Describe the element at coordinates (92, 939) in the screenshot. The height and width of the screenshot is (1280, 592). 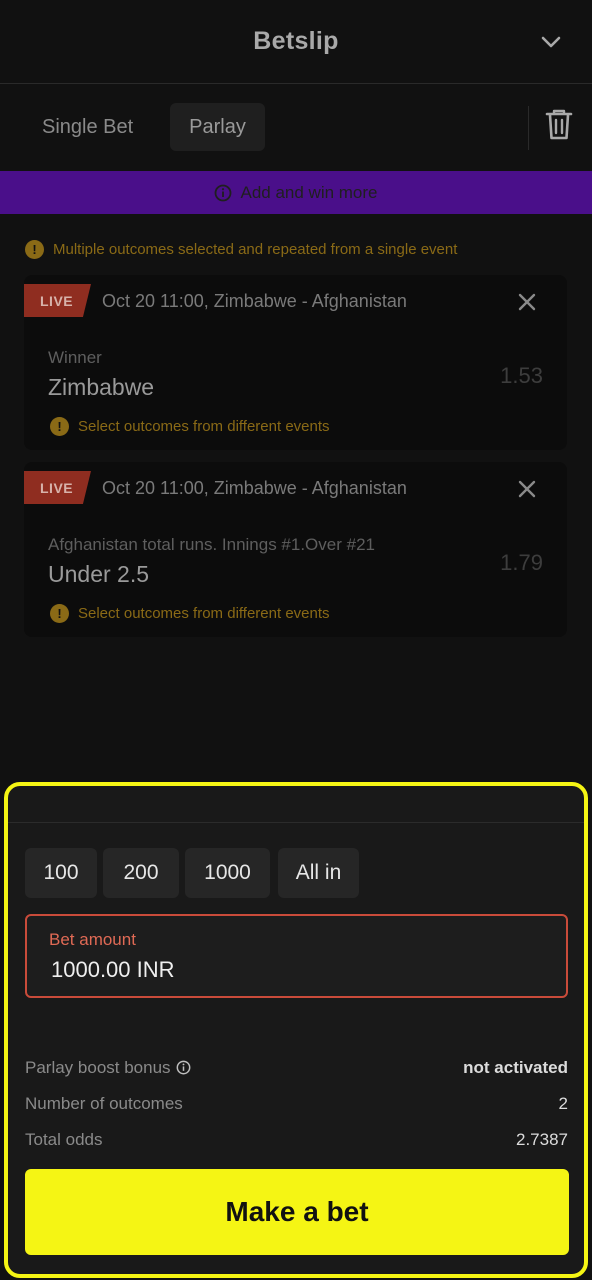
I see `bet-amount-label: Bet amount` at that location.